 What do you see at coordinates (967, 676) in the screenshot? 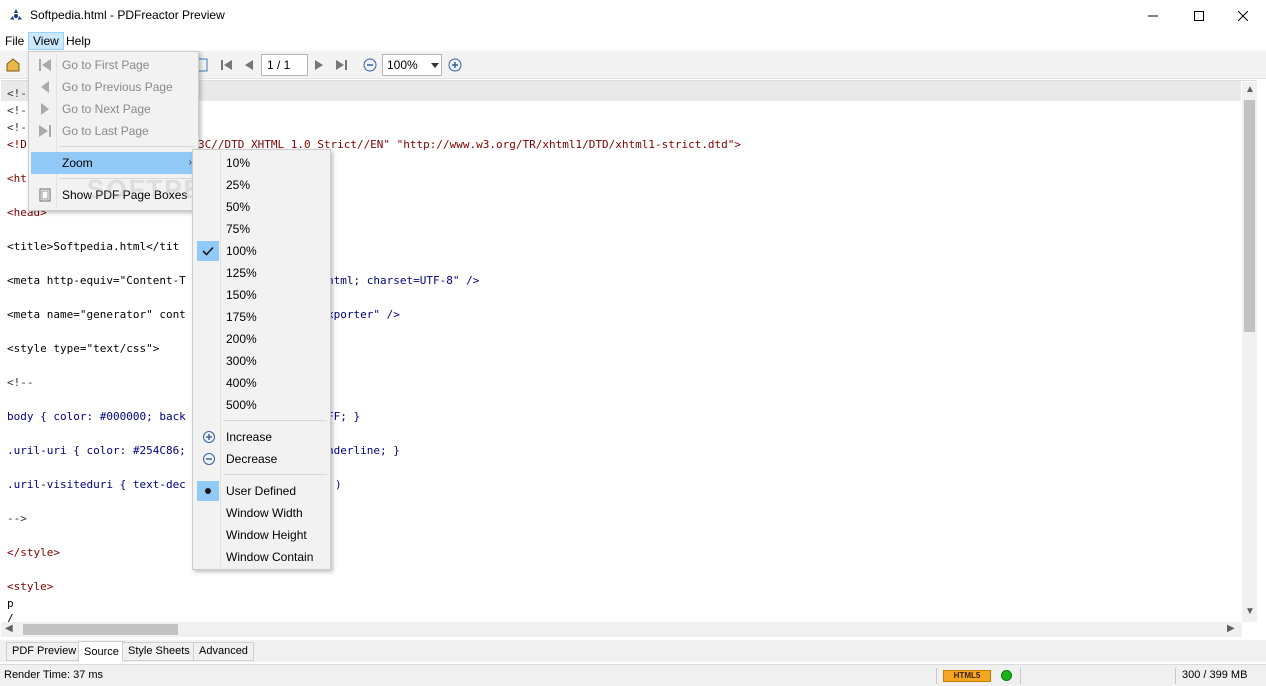
I see `html5-badge: HTML5` at bounding box center [967, 676].